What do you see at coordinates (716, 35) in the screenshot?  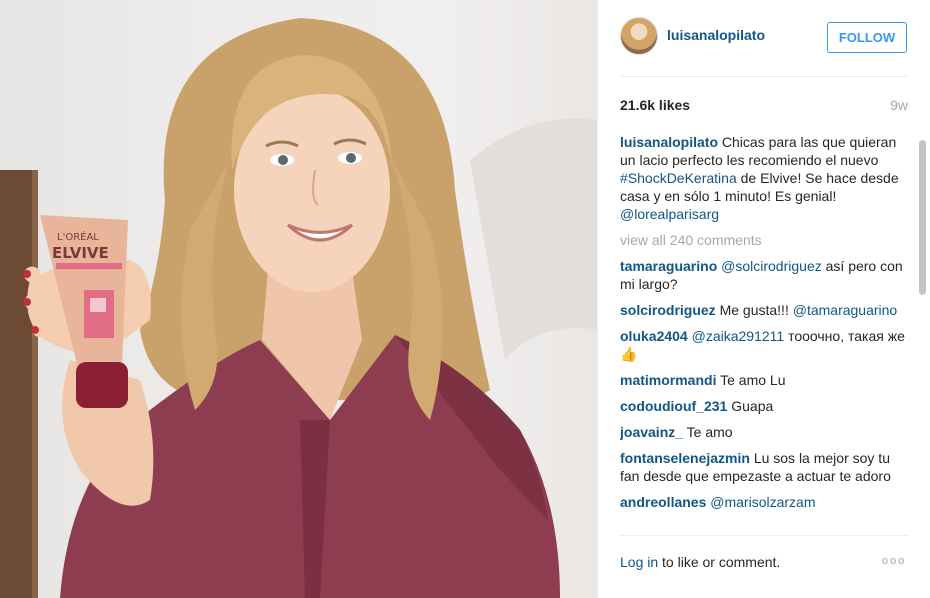 I see `username-link: luisanalopilato` at bounding box center [716, 35].